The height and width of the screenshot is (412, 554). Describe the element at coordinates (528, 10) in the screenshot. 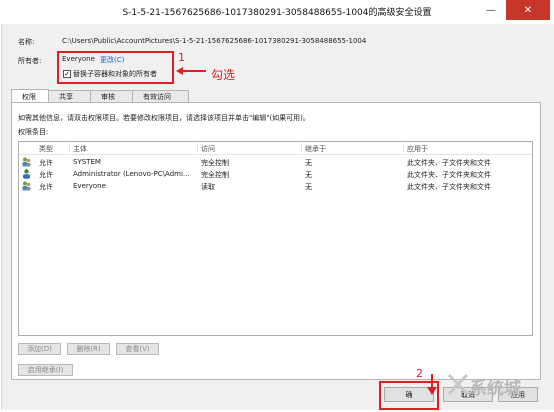

I see `close-button: ✕` at that location.